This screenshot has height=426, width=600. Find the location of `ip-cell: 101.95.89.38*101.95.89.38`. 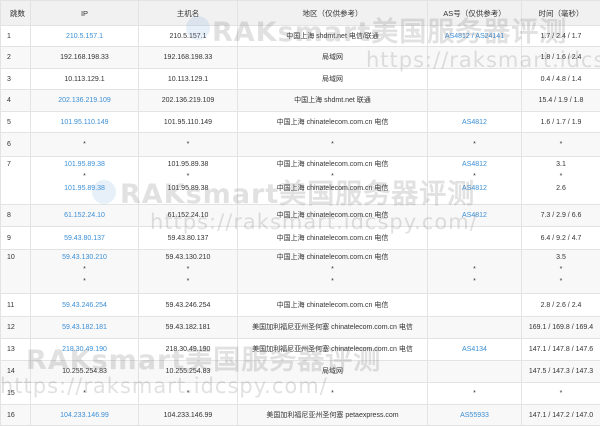

ip-cell: 101.95.89.38*101.95.89.38 is located at coordinates (85, 181).